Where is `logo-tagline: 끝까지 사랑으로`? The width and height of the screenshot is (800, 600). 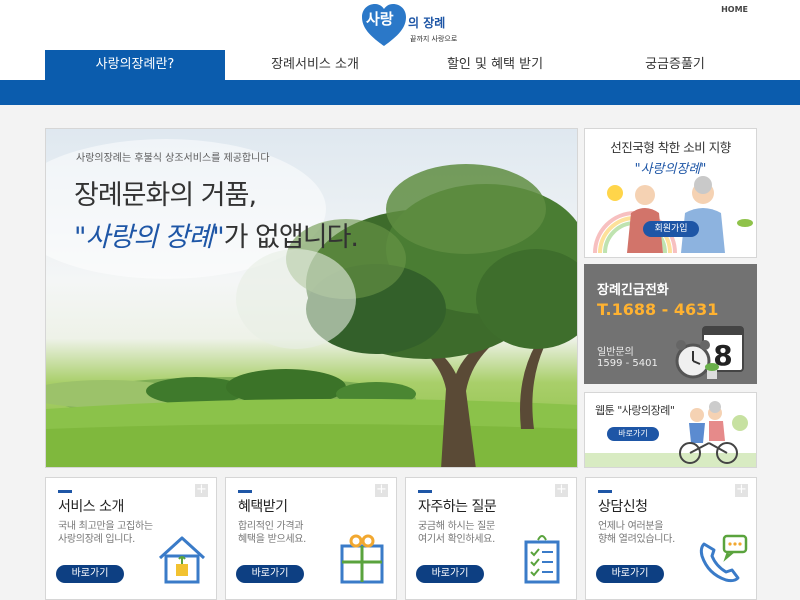
logo-tagline: 끝까지 사랑으로 is located at coordinates (434, 39).